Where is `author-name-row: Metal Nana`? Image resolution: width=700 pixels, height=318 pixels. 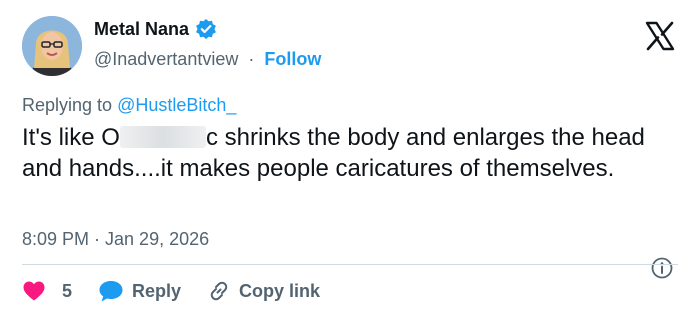 author-name-row: Metal Nana is located at coordinates (155, 29).